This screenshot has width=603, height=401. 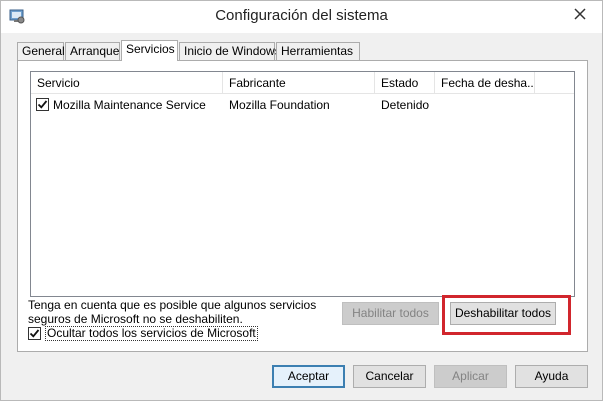 I want to click on ok-button: Aceptar, so click(x=308, y=376).